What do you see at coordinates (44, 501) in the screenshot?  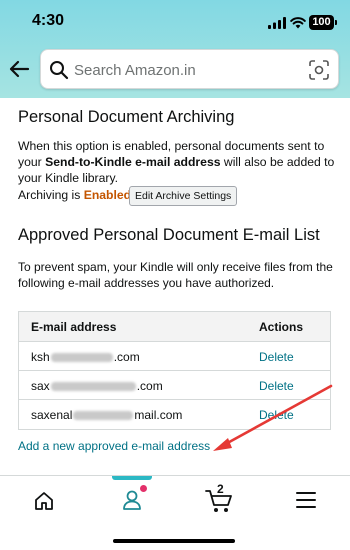 I see `home-icon` at bounding box center [44, 501].